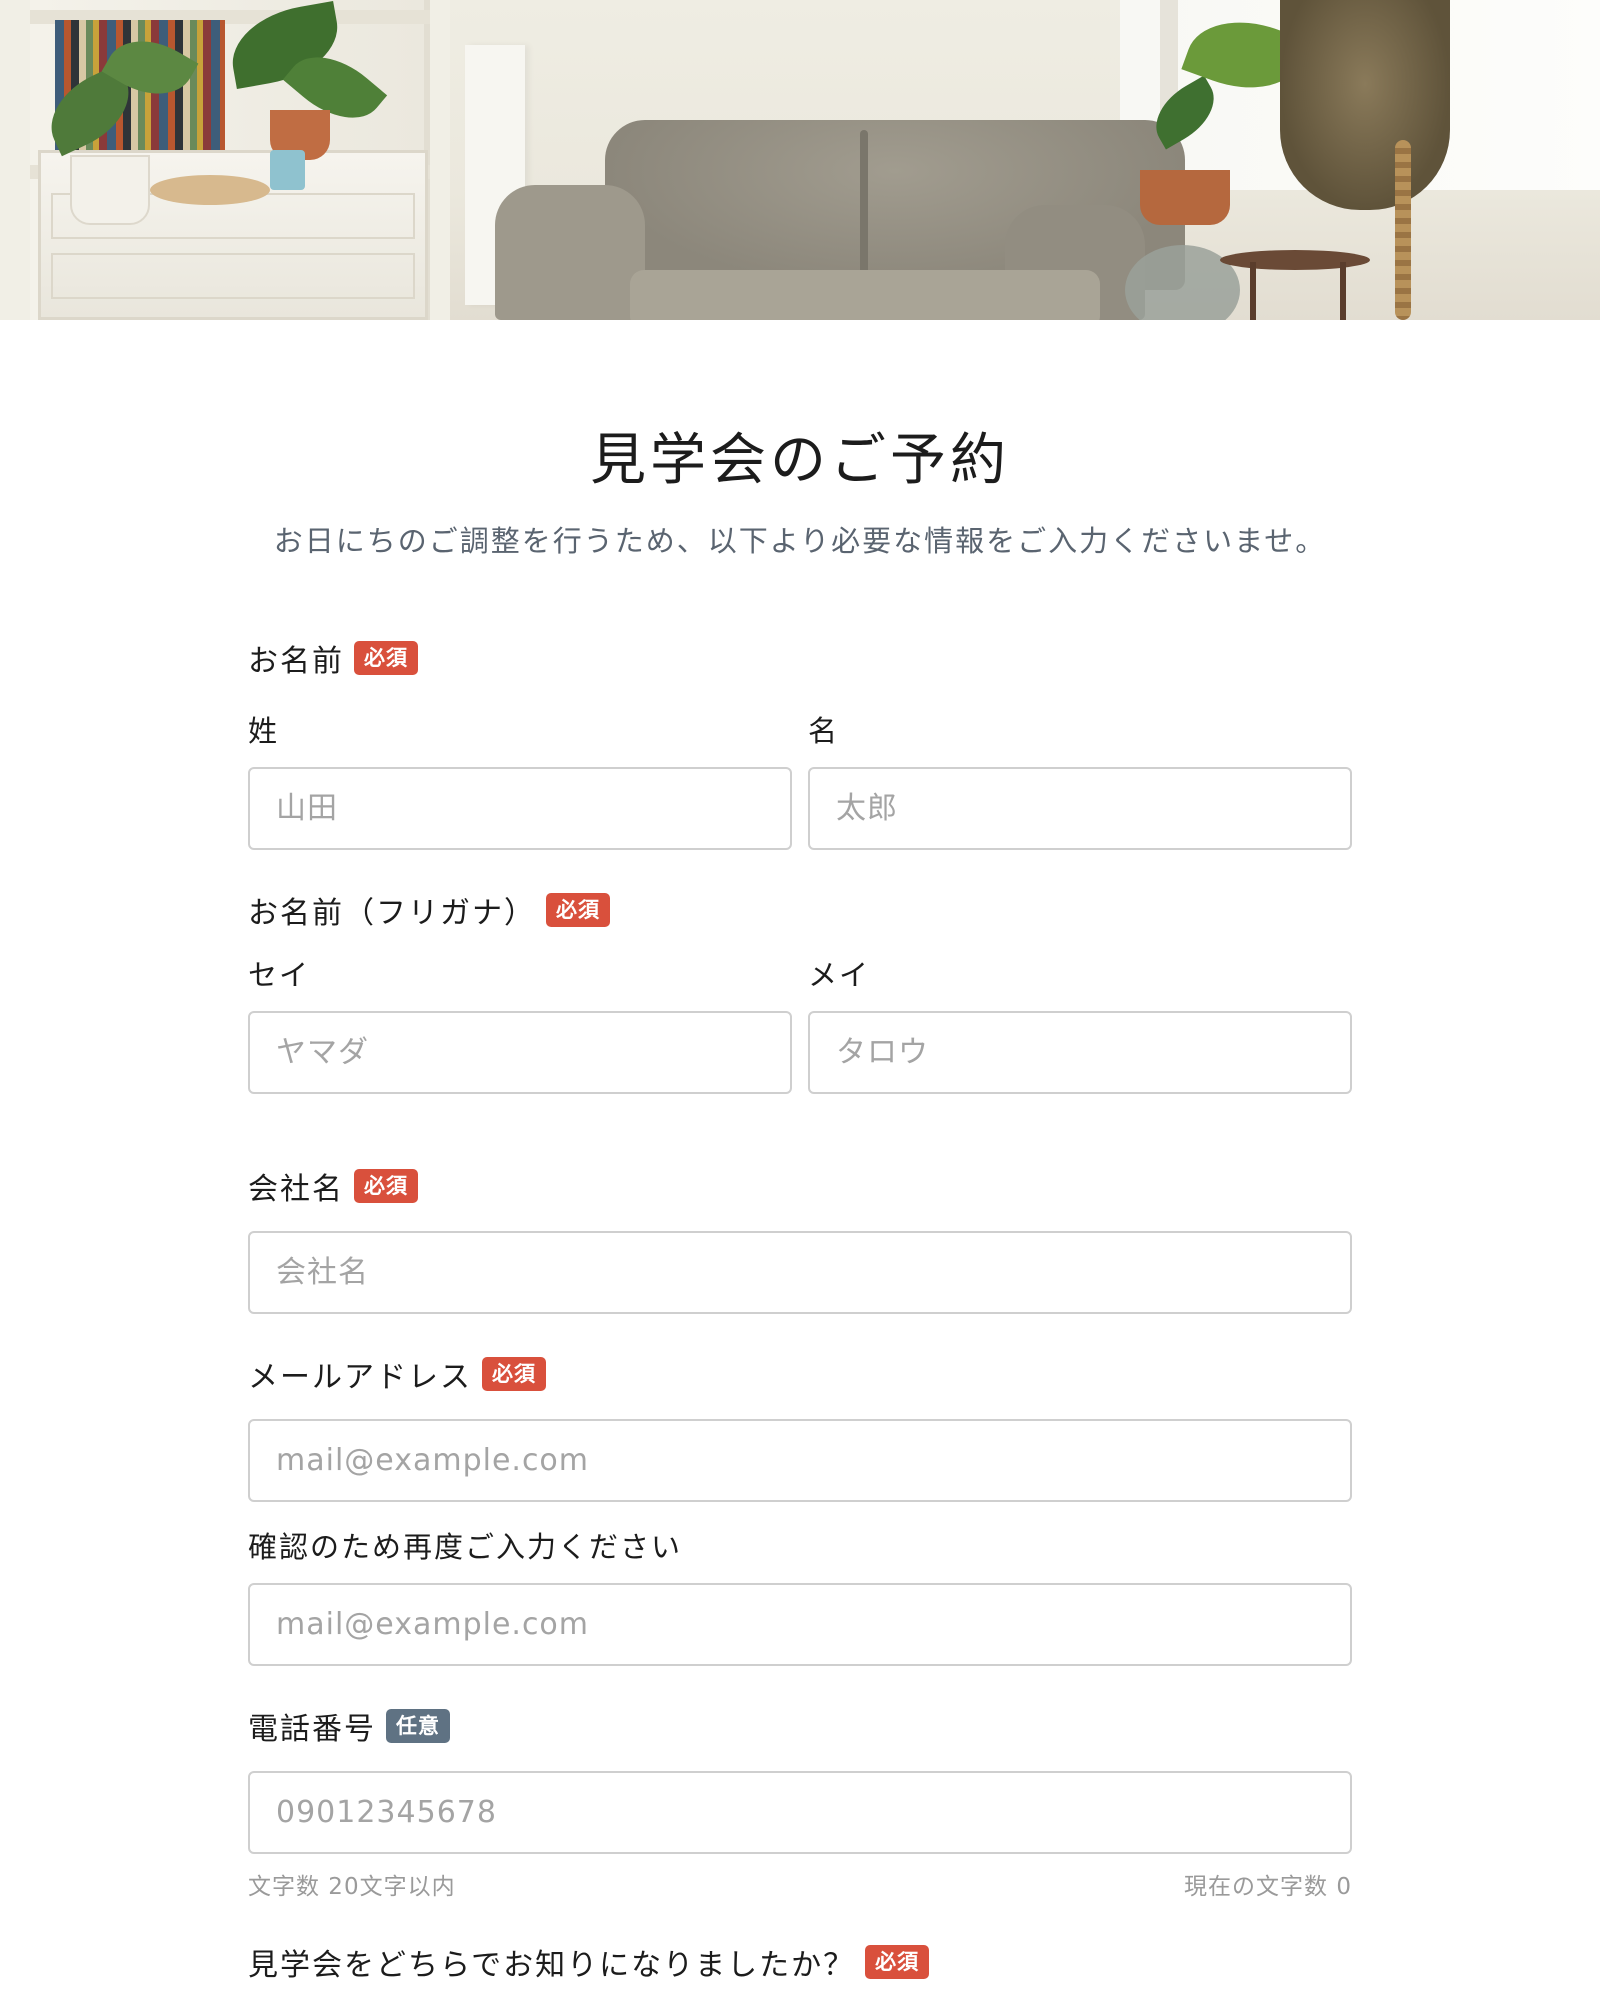 The height and width of the screenshot is (2000, 1600). I want to click on email-confirm-input, so click(800, 1624).